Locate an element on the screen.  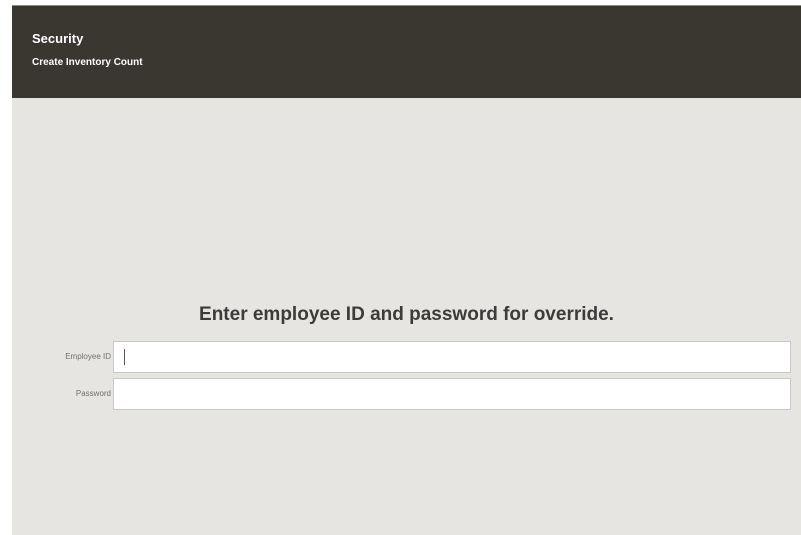
header-subtitle: Create Inventory Count is located at coordinates (87, 62).